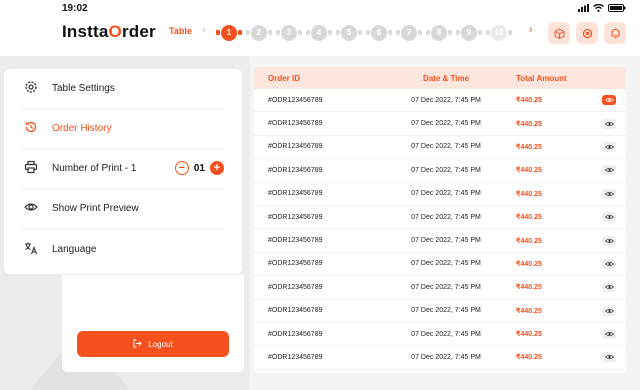 Image resolution: width=640 pixels, height=390 pixels. I want to click on eye-icon, so click(31, 208).